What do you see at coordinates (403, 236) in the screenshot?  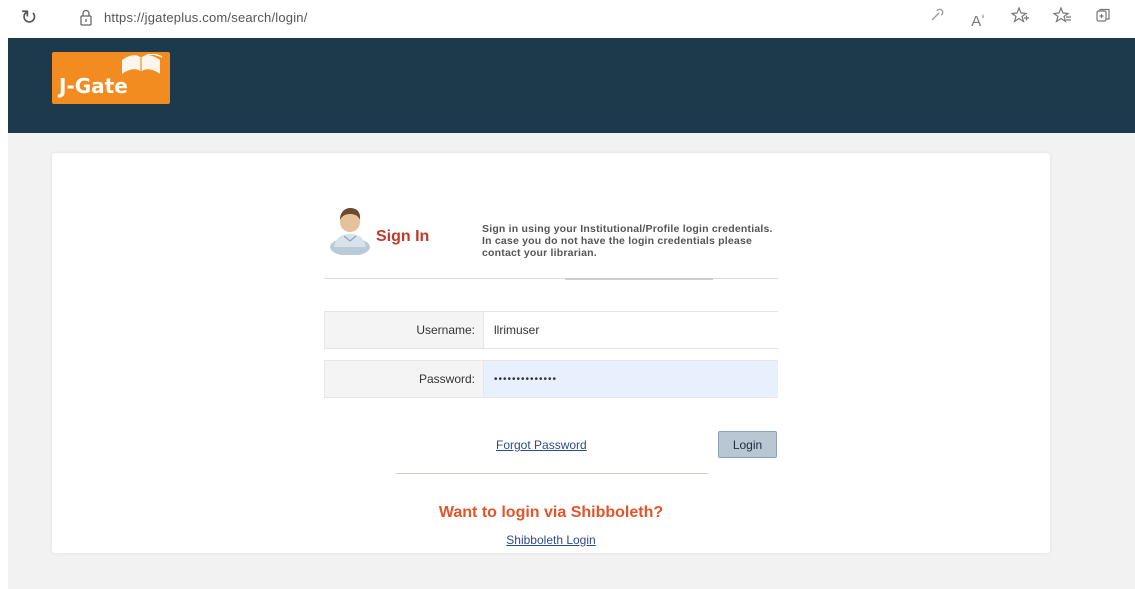 I see `signin-title: Sign In` at bounding box center [403, 236].